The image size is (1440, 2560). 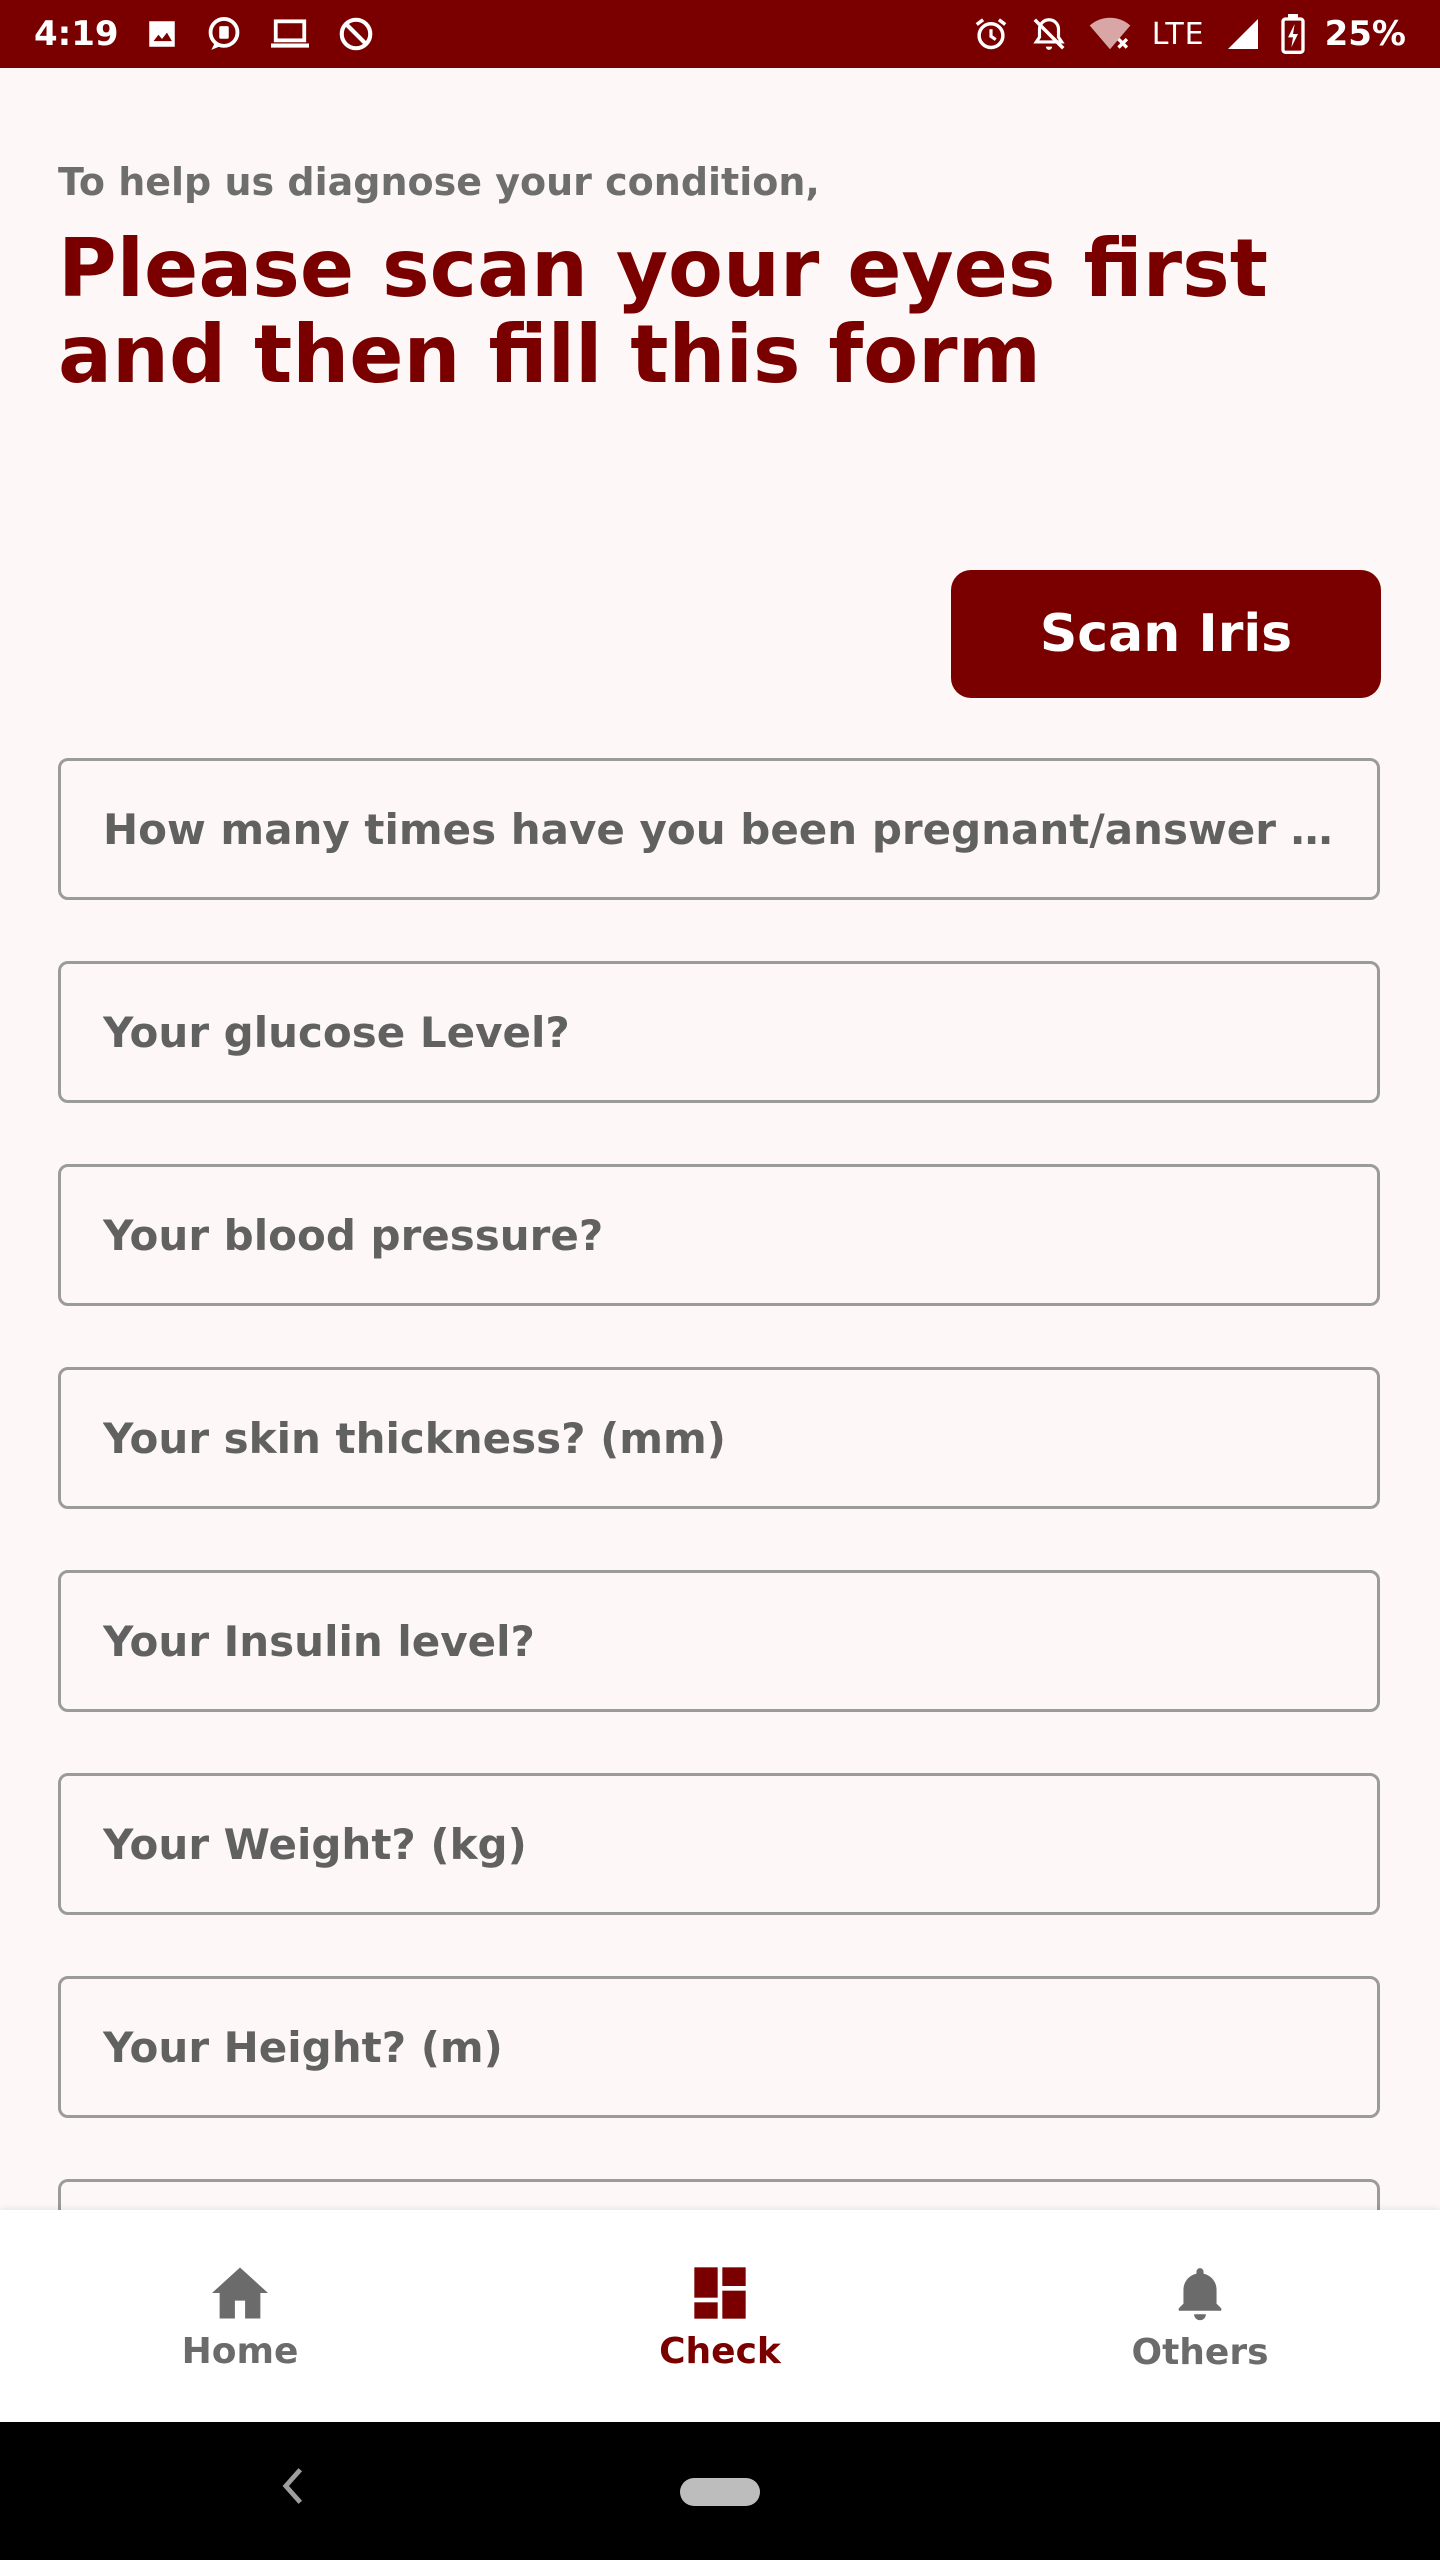 I want to click on status-bar: 4:19 LTE 25%, so click(x=720, y=34).